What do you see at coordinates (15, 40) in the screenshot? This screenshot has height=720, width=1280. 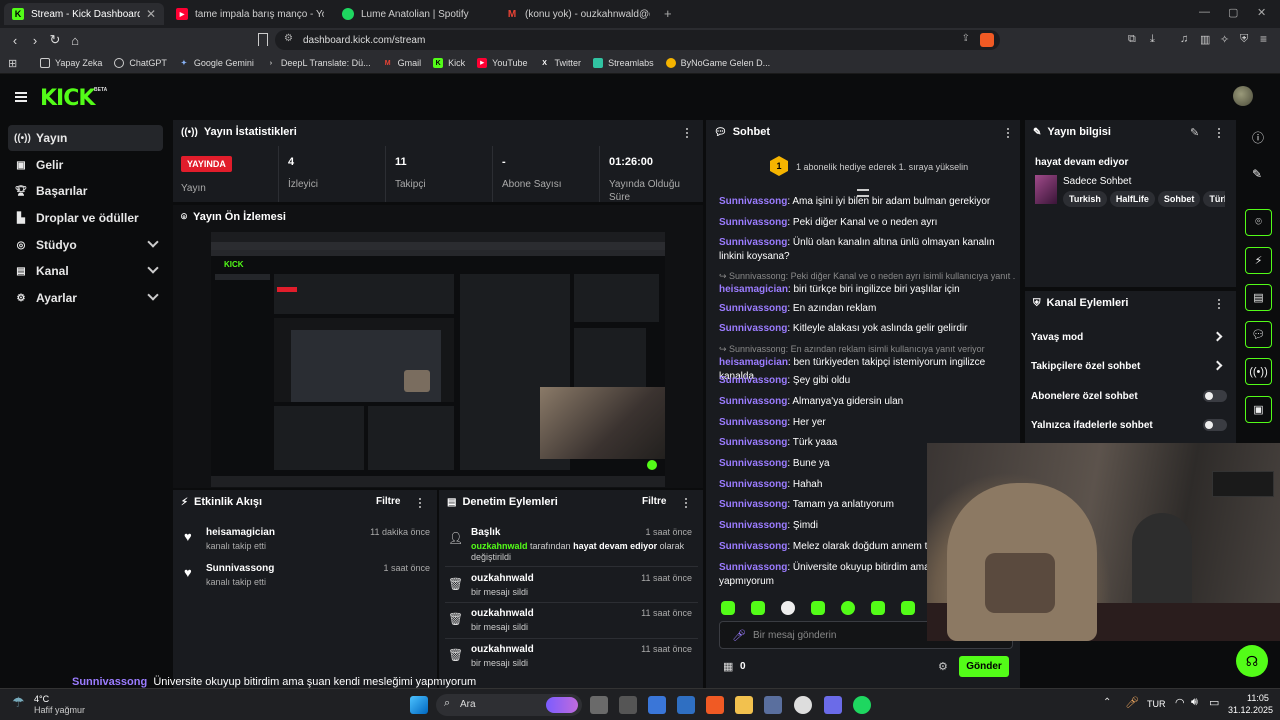 I see `back-icon: ‹` at bounding box center [15, 40].